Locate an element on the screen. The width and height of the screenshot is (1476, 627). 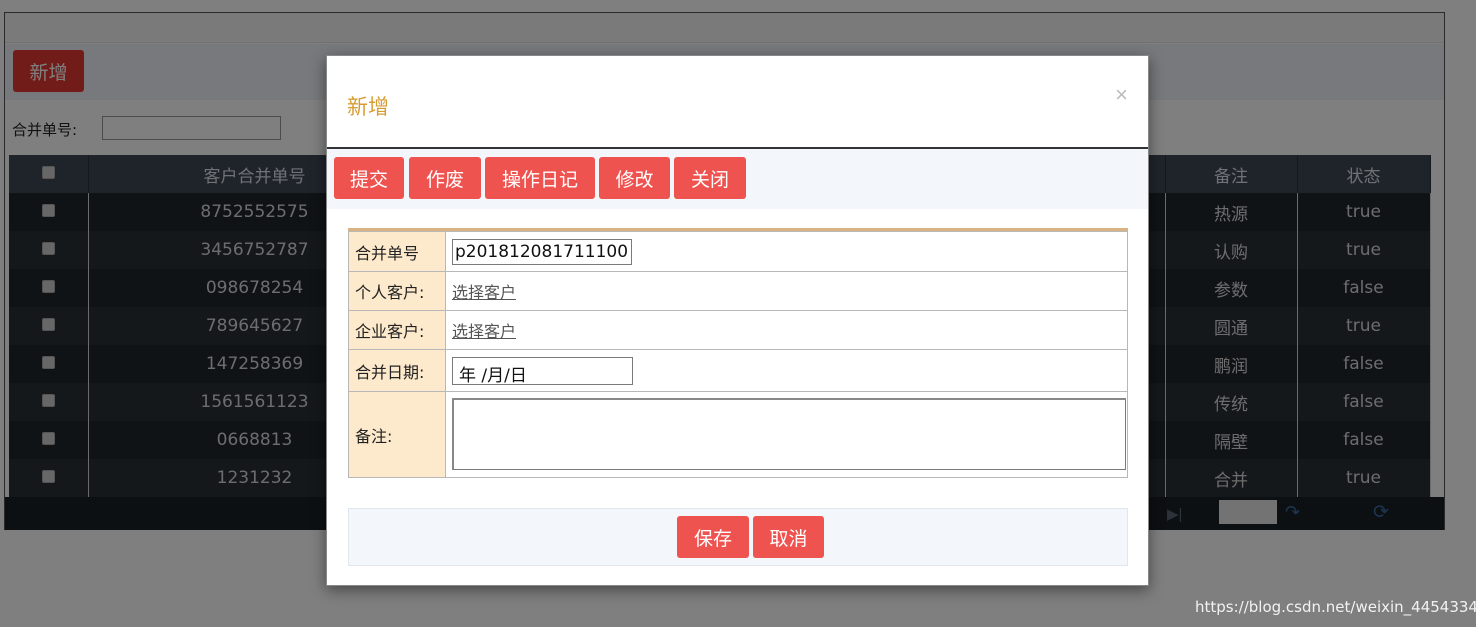
submit-button: 提交 is located at coordinates (369, 178).